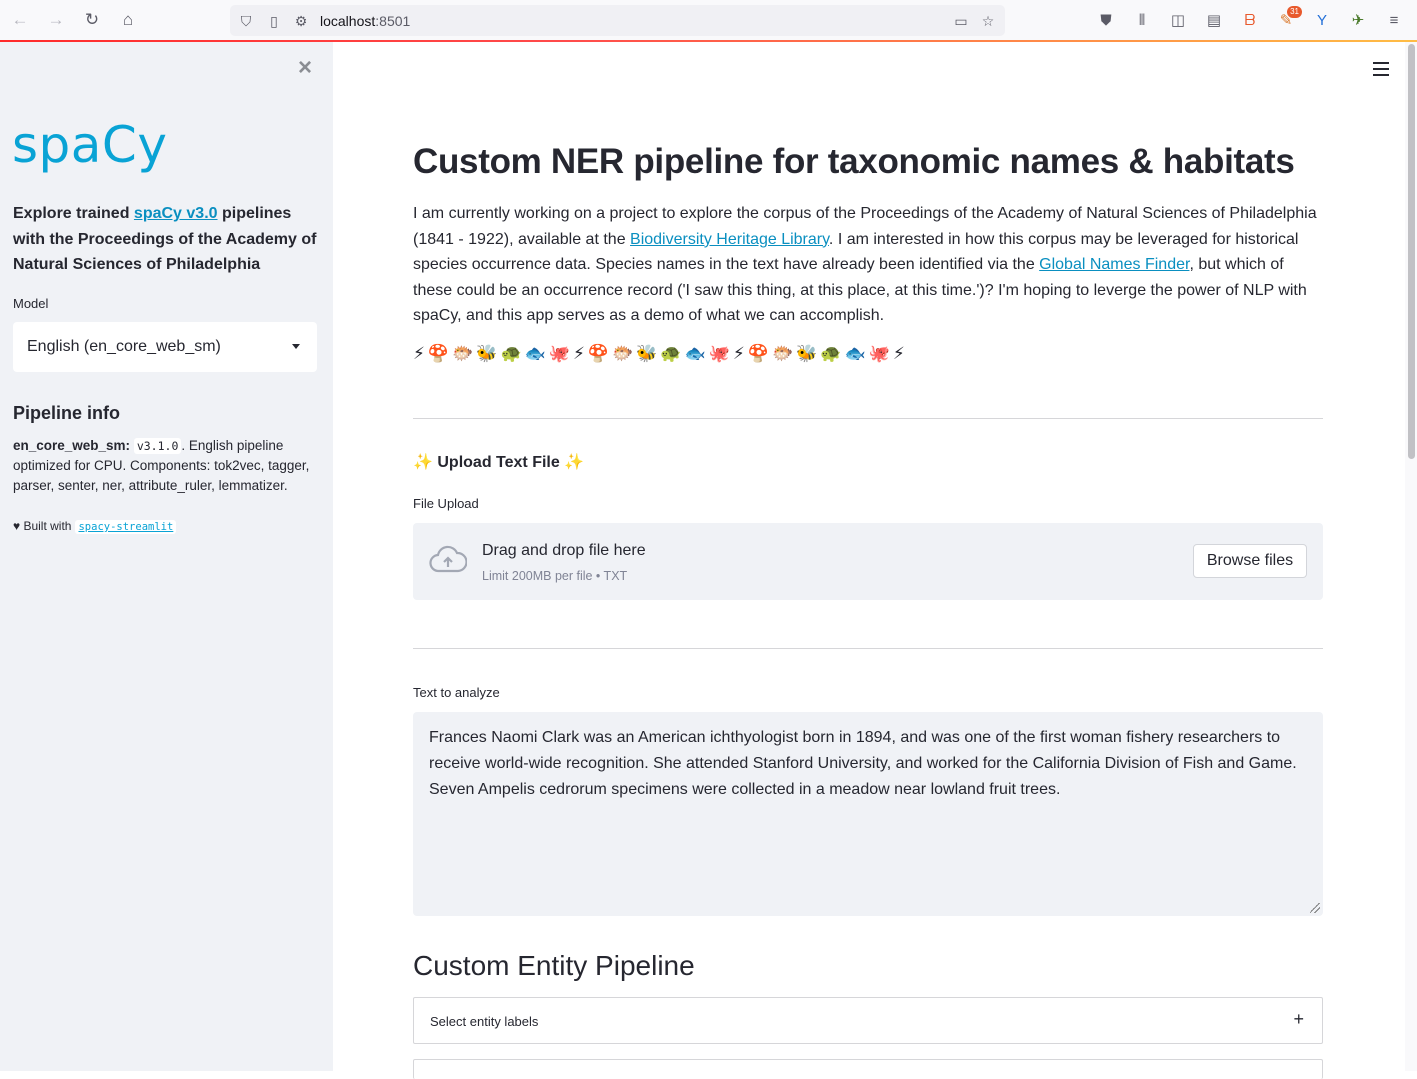 This screenshot has width=1417, height=1079. What do you see at coordinates (128, 20) in the screenshot?
I see `home-icon: ⌂` at bounding box center [128, 20].